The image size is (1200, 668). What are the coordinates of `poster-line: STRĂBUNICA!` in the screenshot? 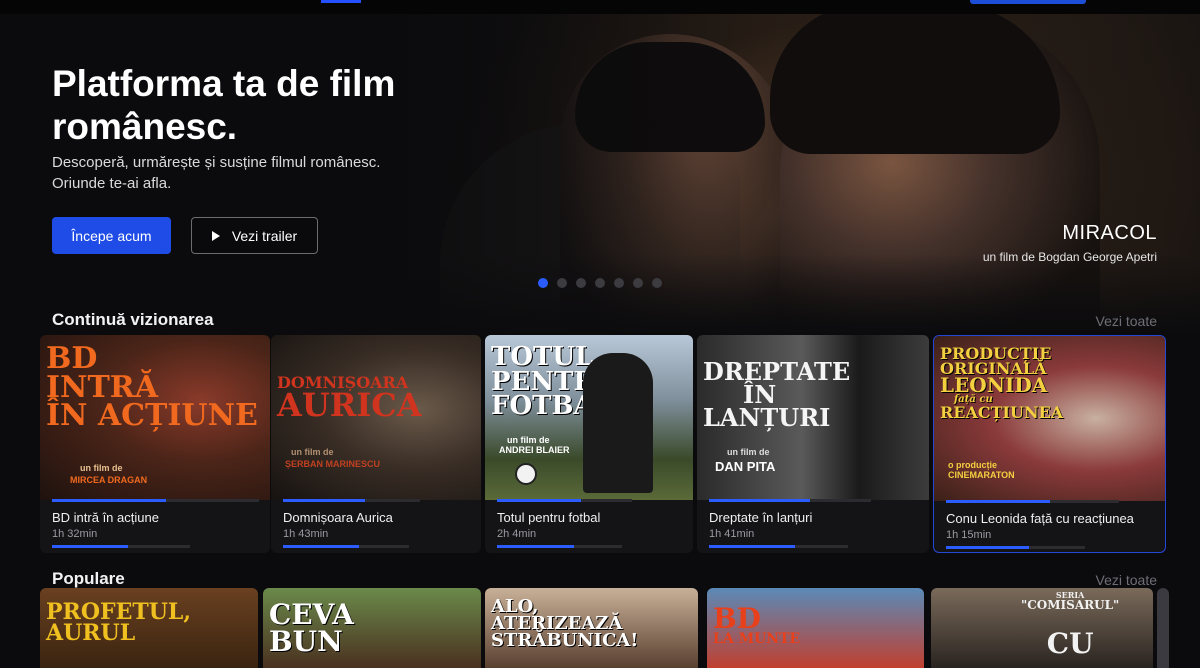 It's located at (565, 641).